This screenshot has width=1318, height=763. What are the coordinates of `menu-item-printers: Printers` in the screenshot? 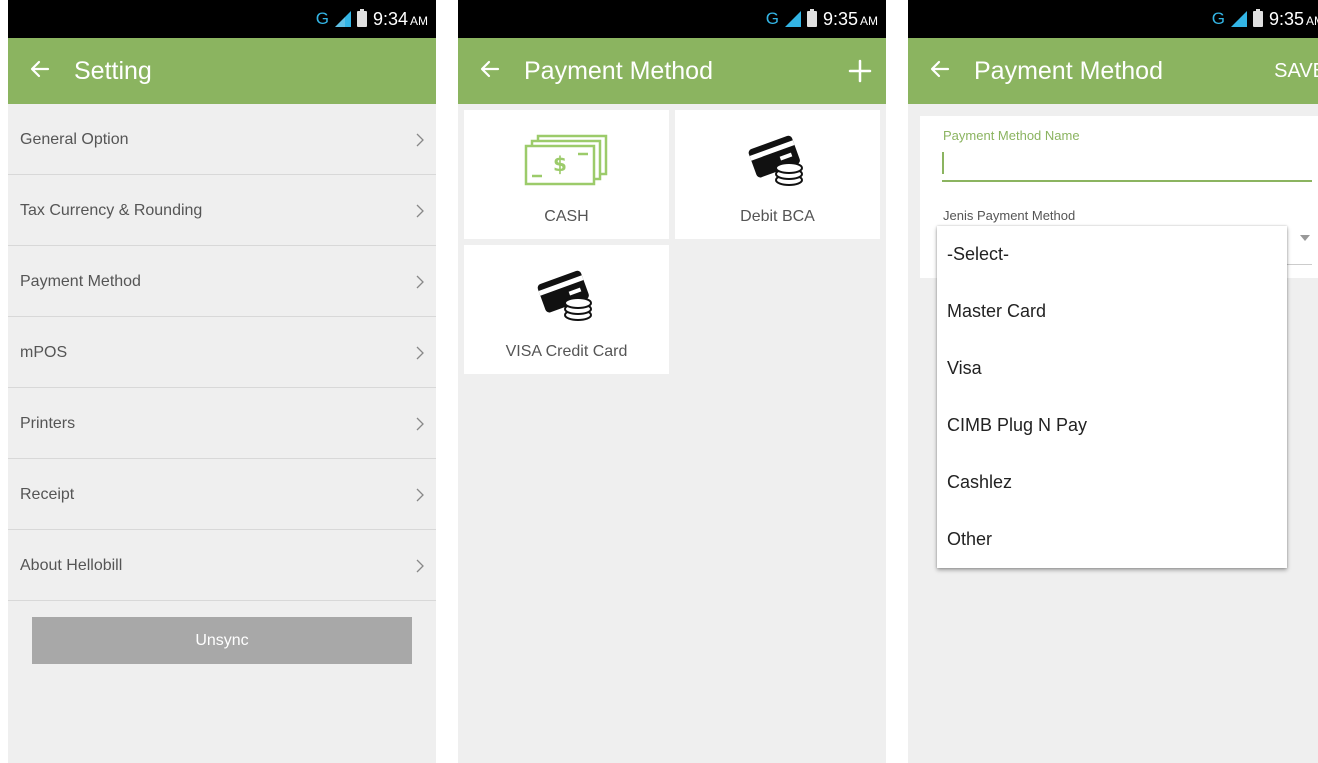 It's located at (222, 423).